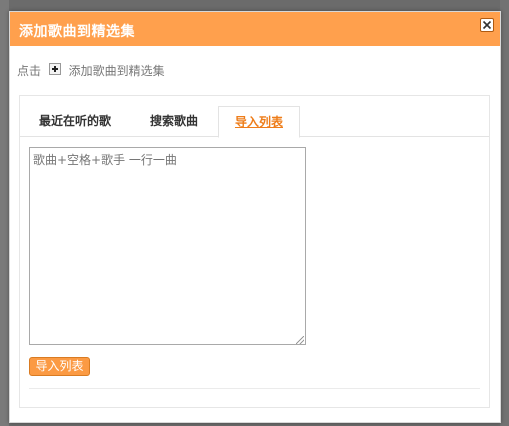  I want to click on tab-bar: 最近在听的歌 搜索歌曲 导入列表, so click(254, 117).